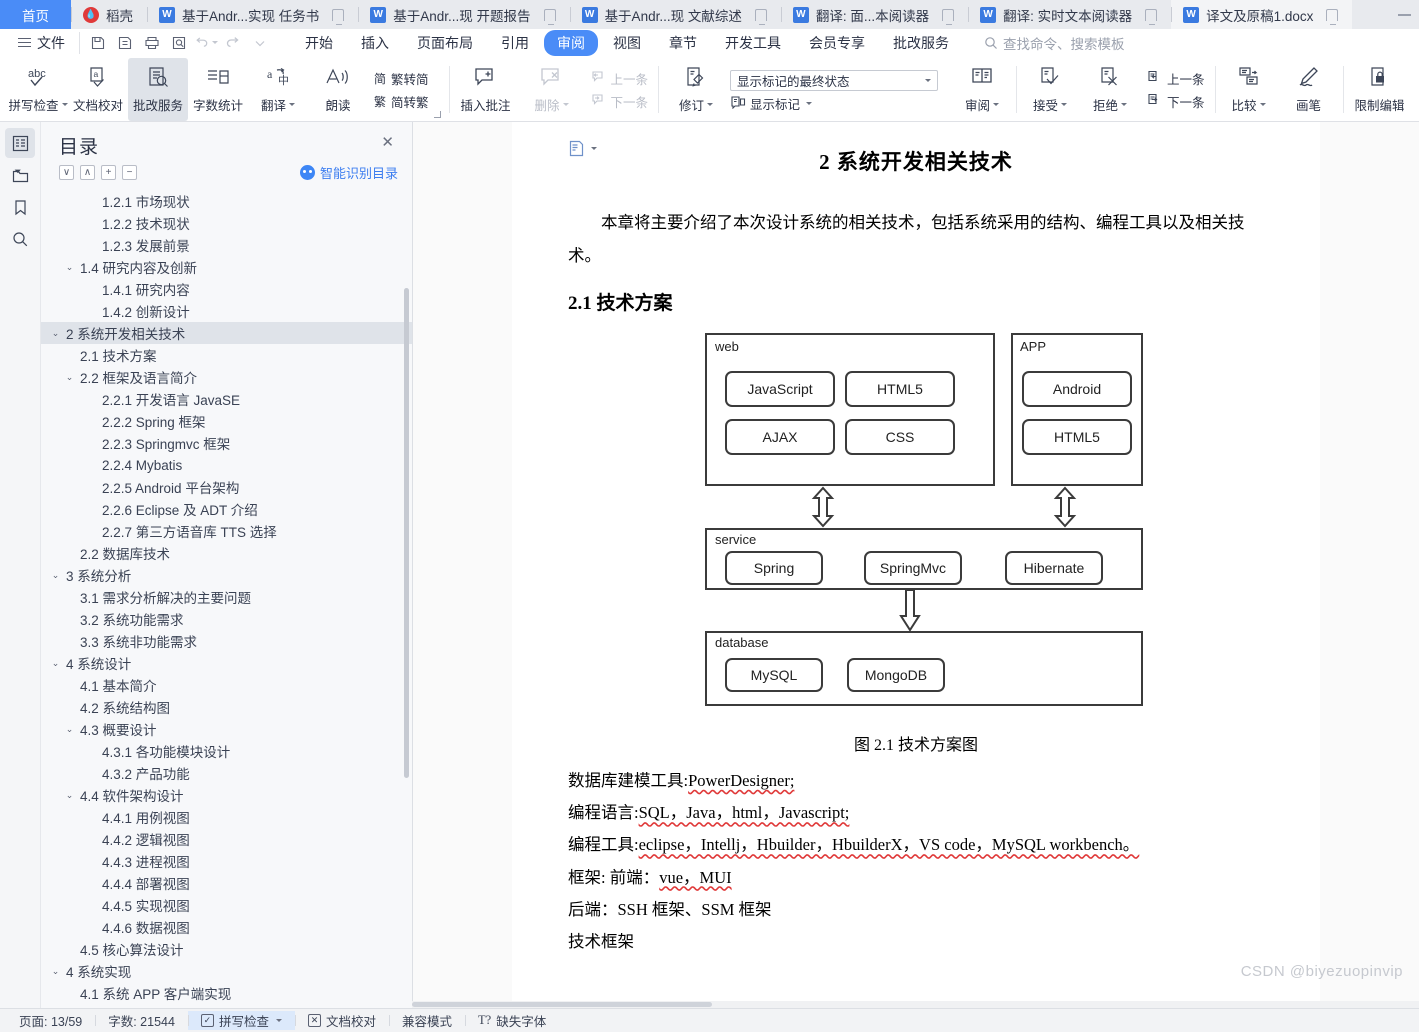 This screenshot has height=1032, width=1419. Describe the element at coordinates (552, 89) in the screenshot. I see `delete-comment-button: 删除` at that location.